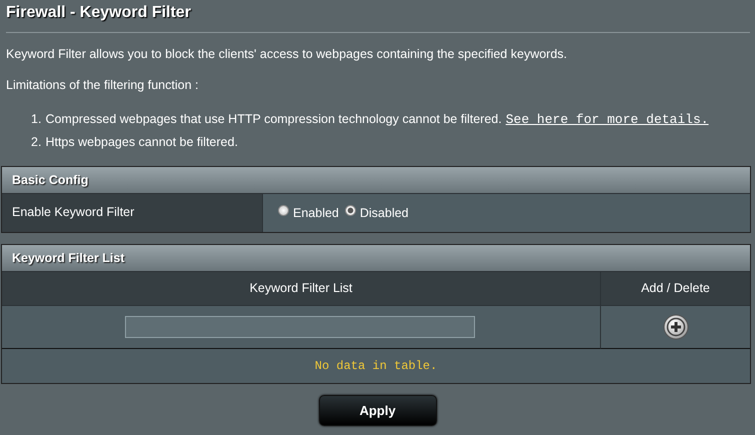  What do you see at coordinates (308, 213) in the screenshot?
I see `radio-option: Enabled` at bounding box center [308, 213].